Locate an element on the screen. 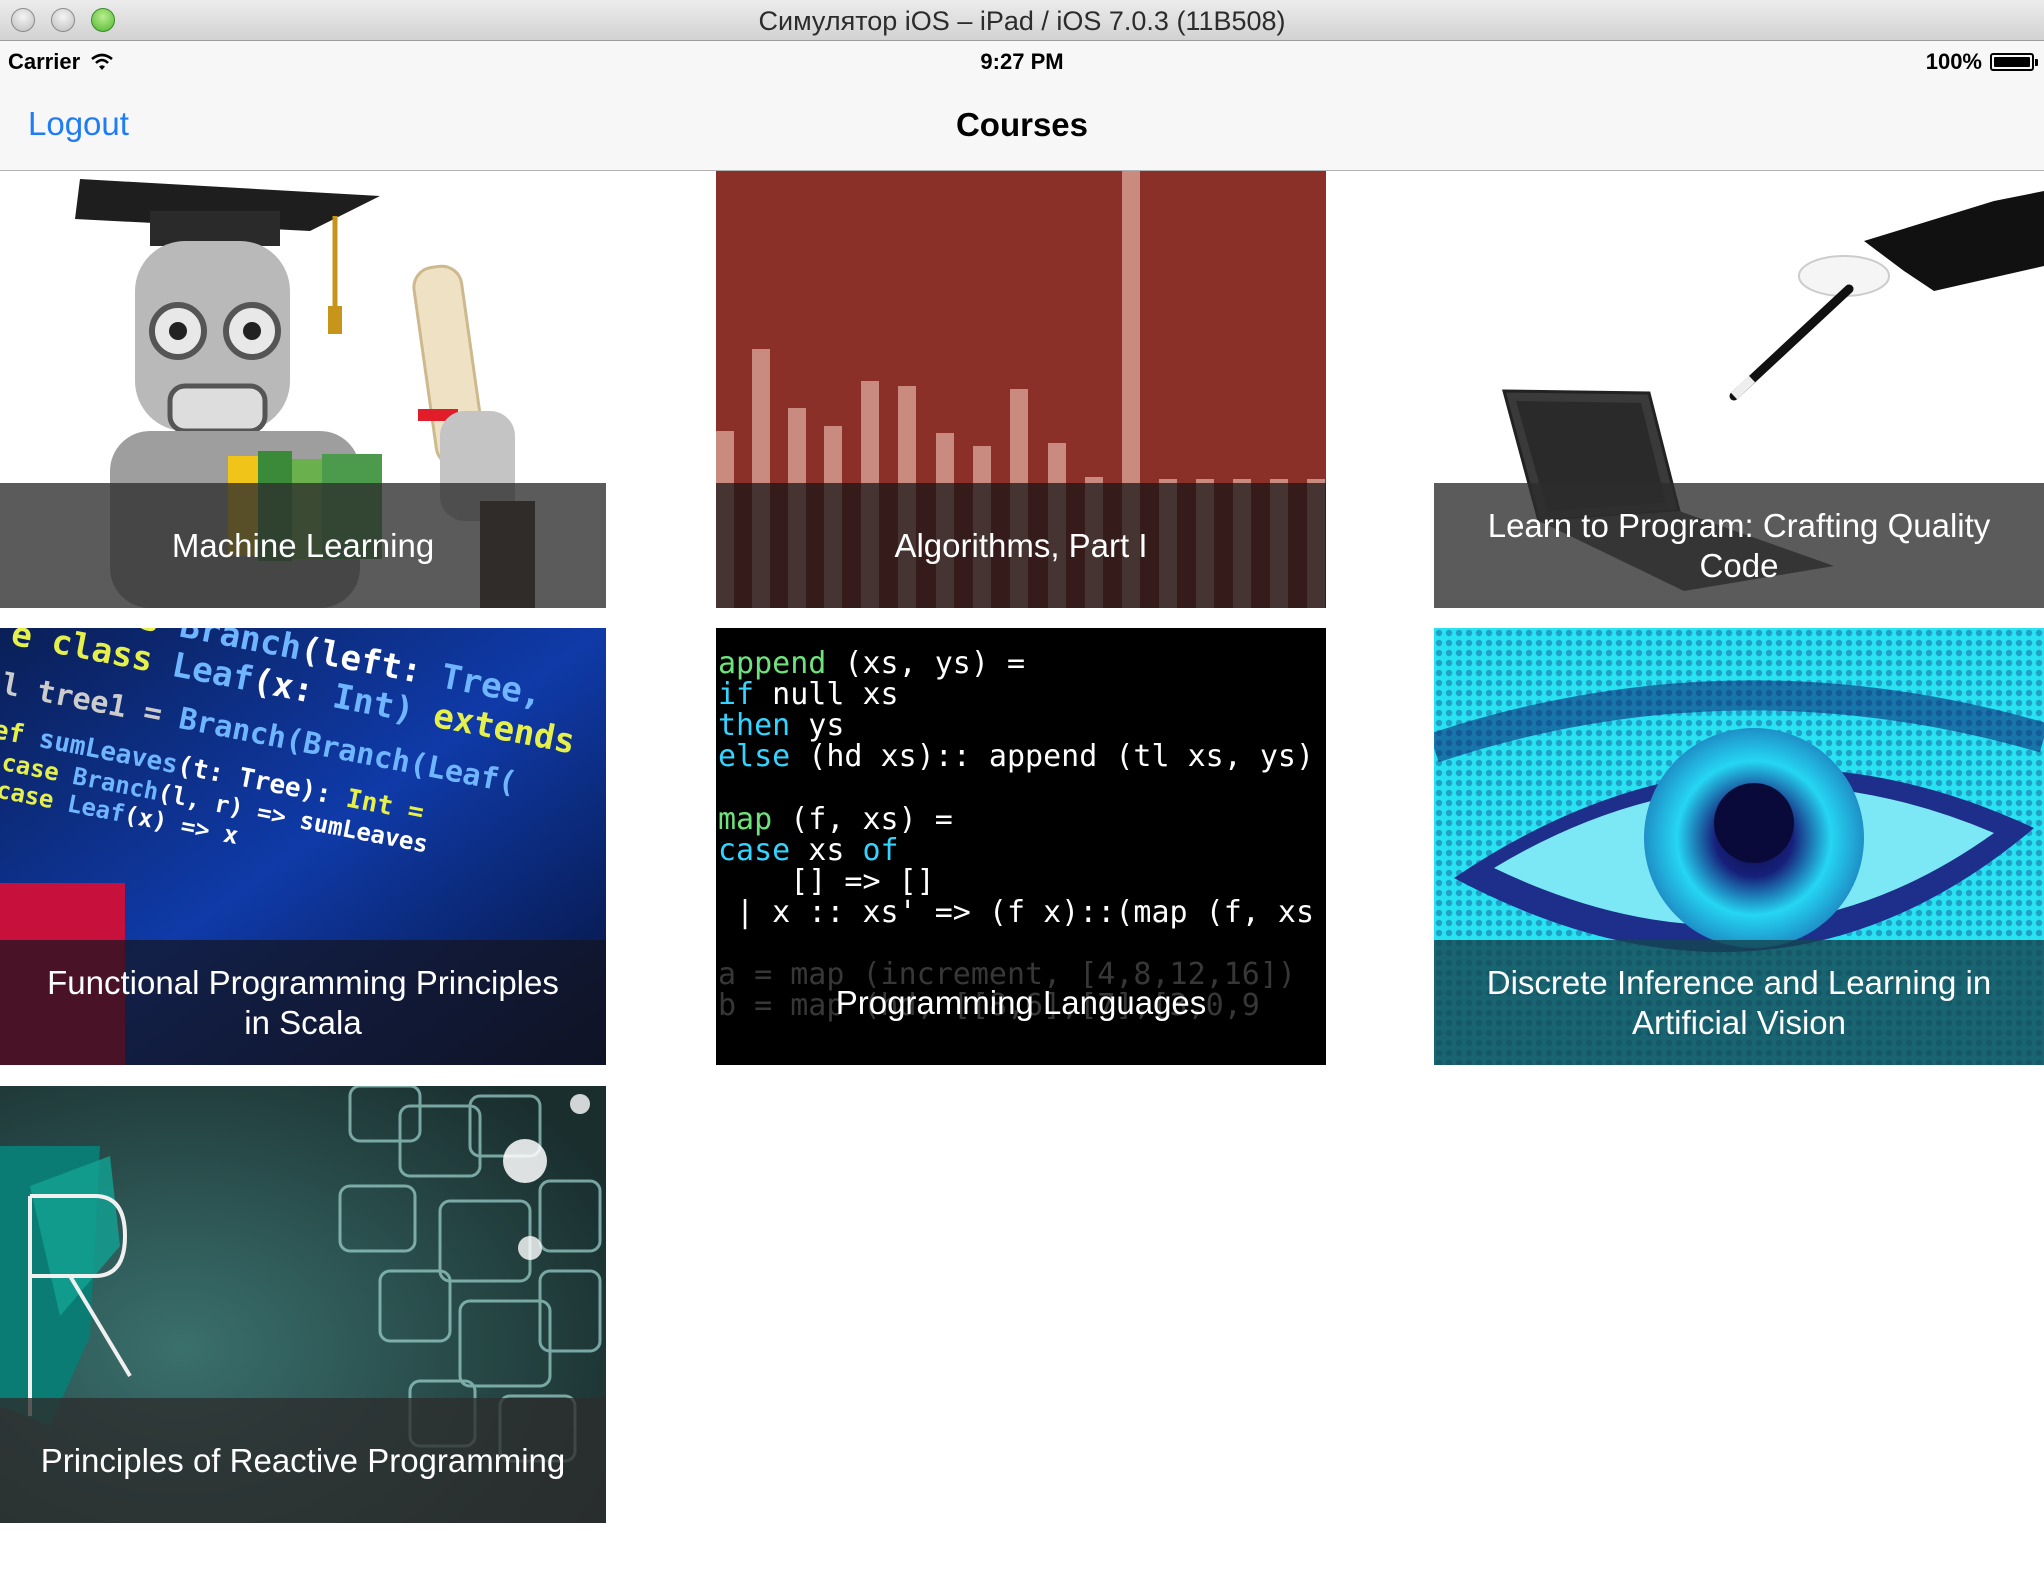 Image resolution: width=2044 pixels, height=1572 pixels. navigation-bar: Logout Courses is located at coordinates (1022, 128).